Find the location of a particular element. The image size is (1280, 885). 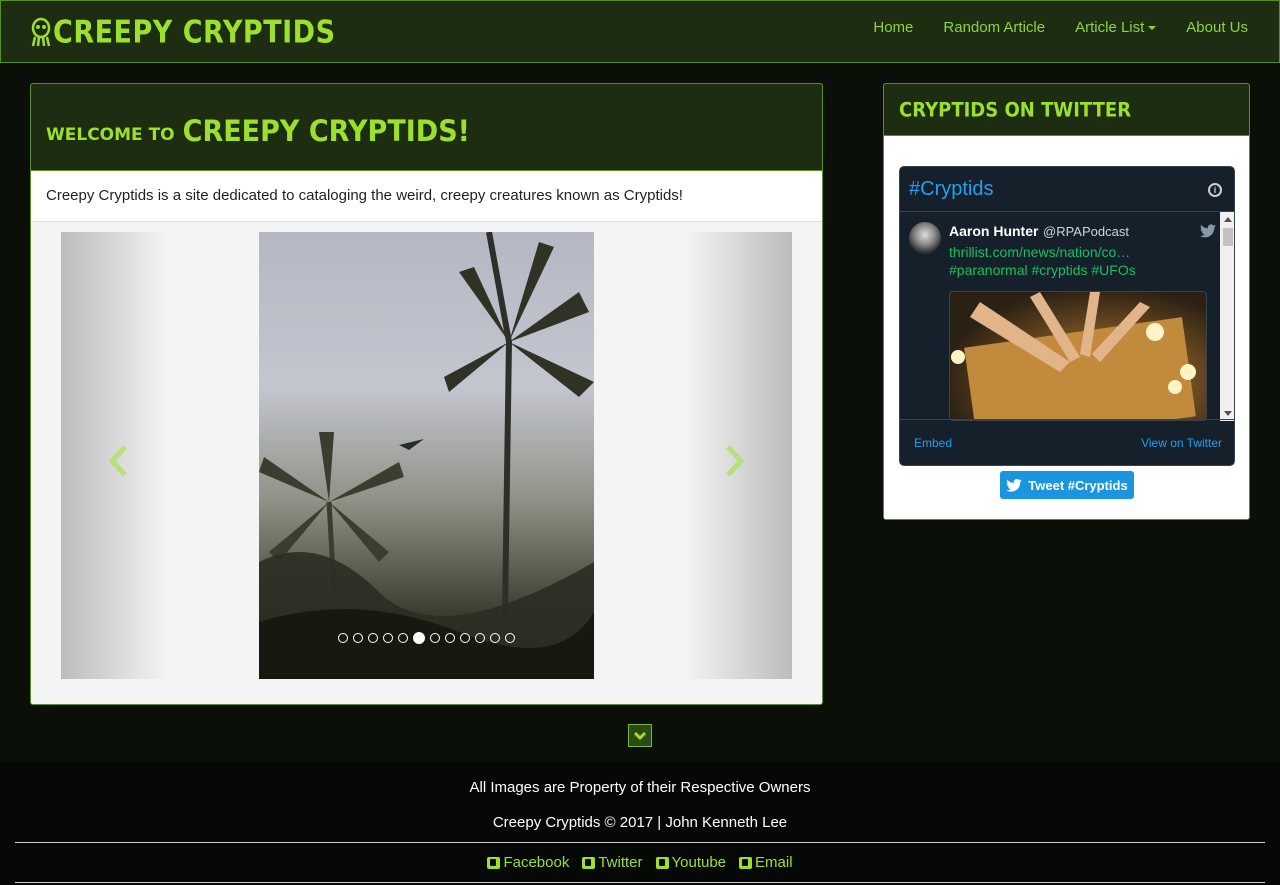

feed-scrollbar is located at coordinates (1227, 316).